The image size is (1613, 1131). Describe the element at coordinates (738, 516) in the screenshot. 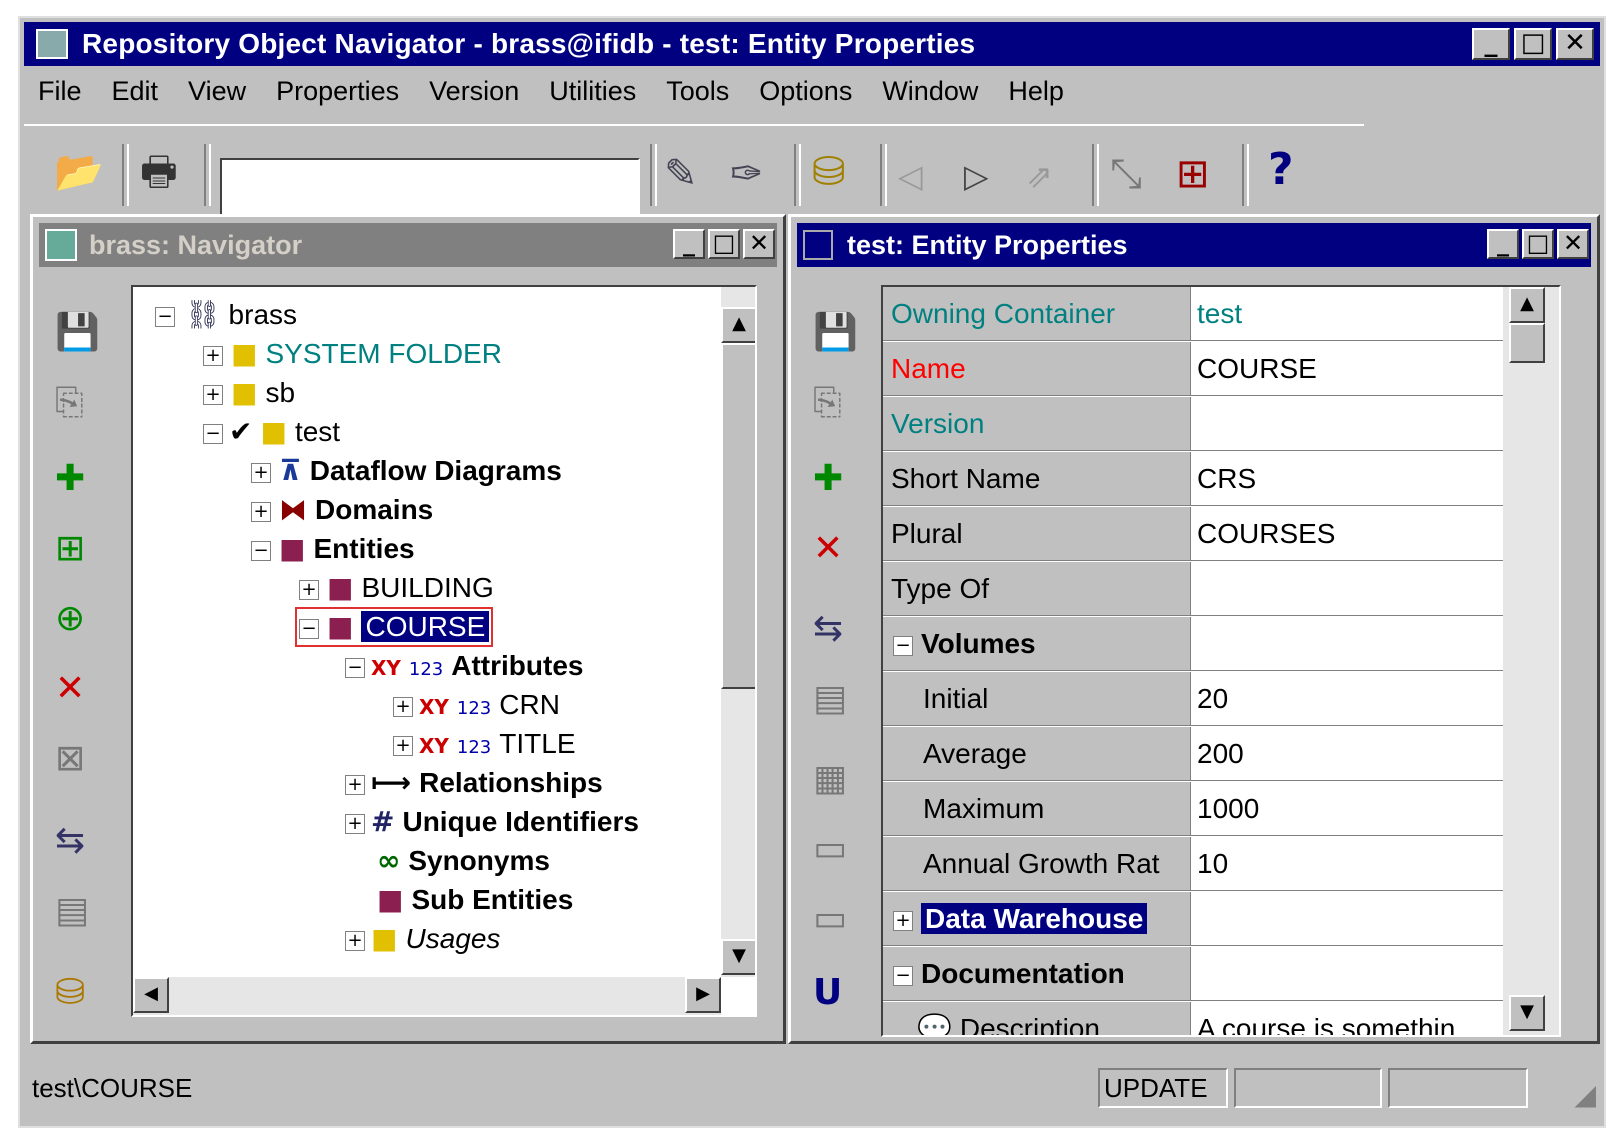

I see `scroll-thumb` at that location.